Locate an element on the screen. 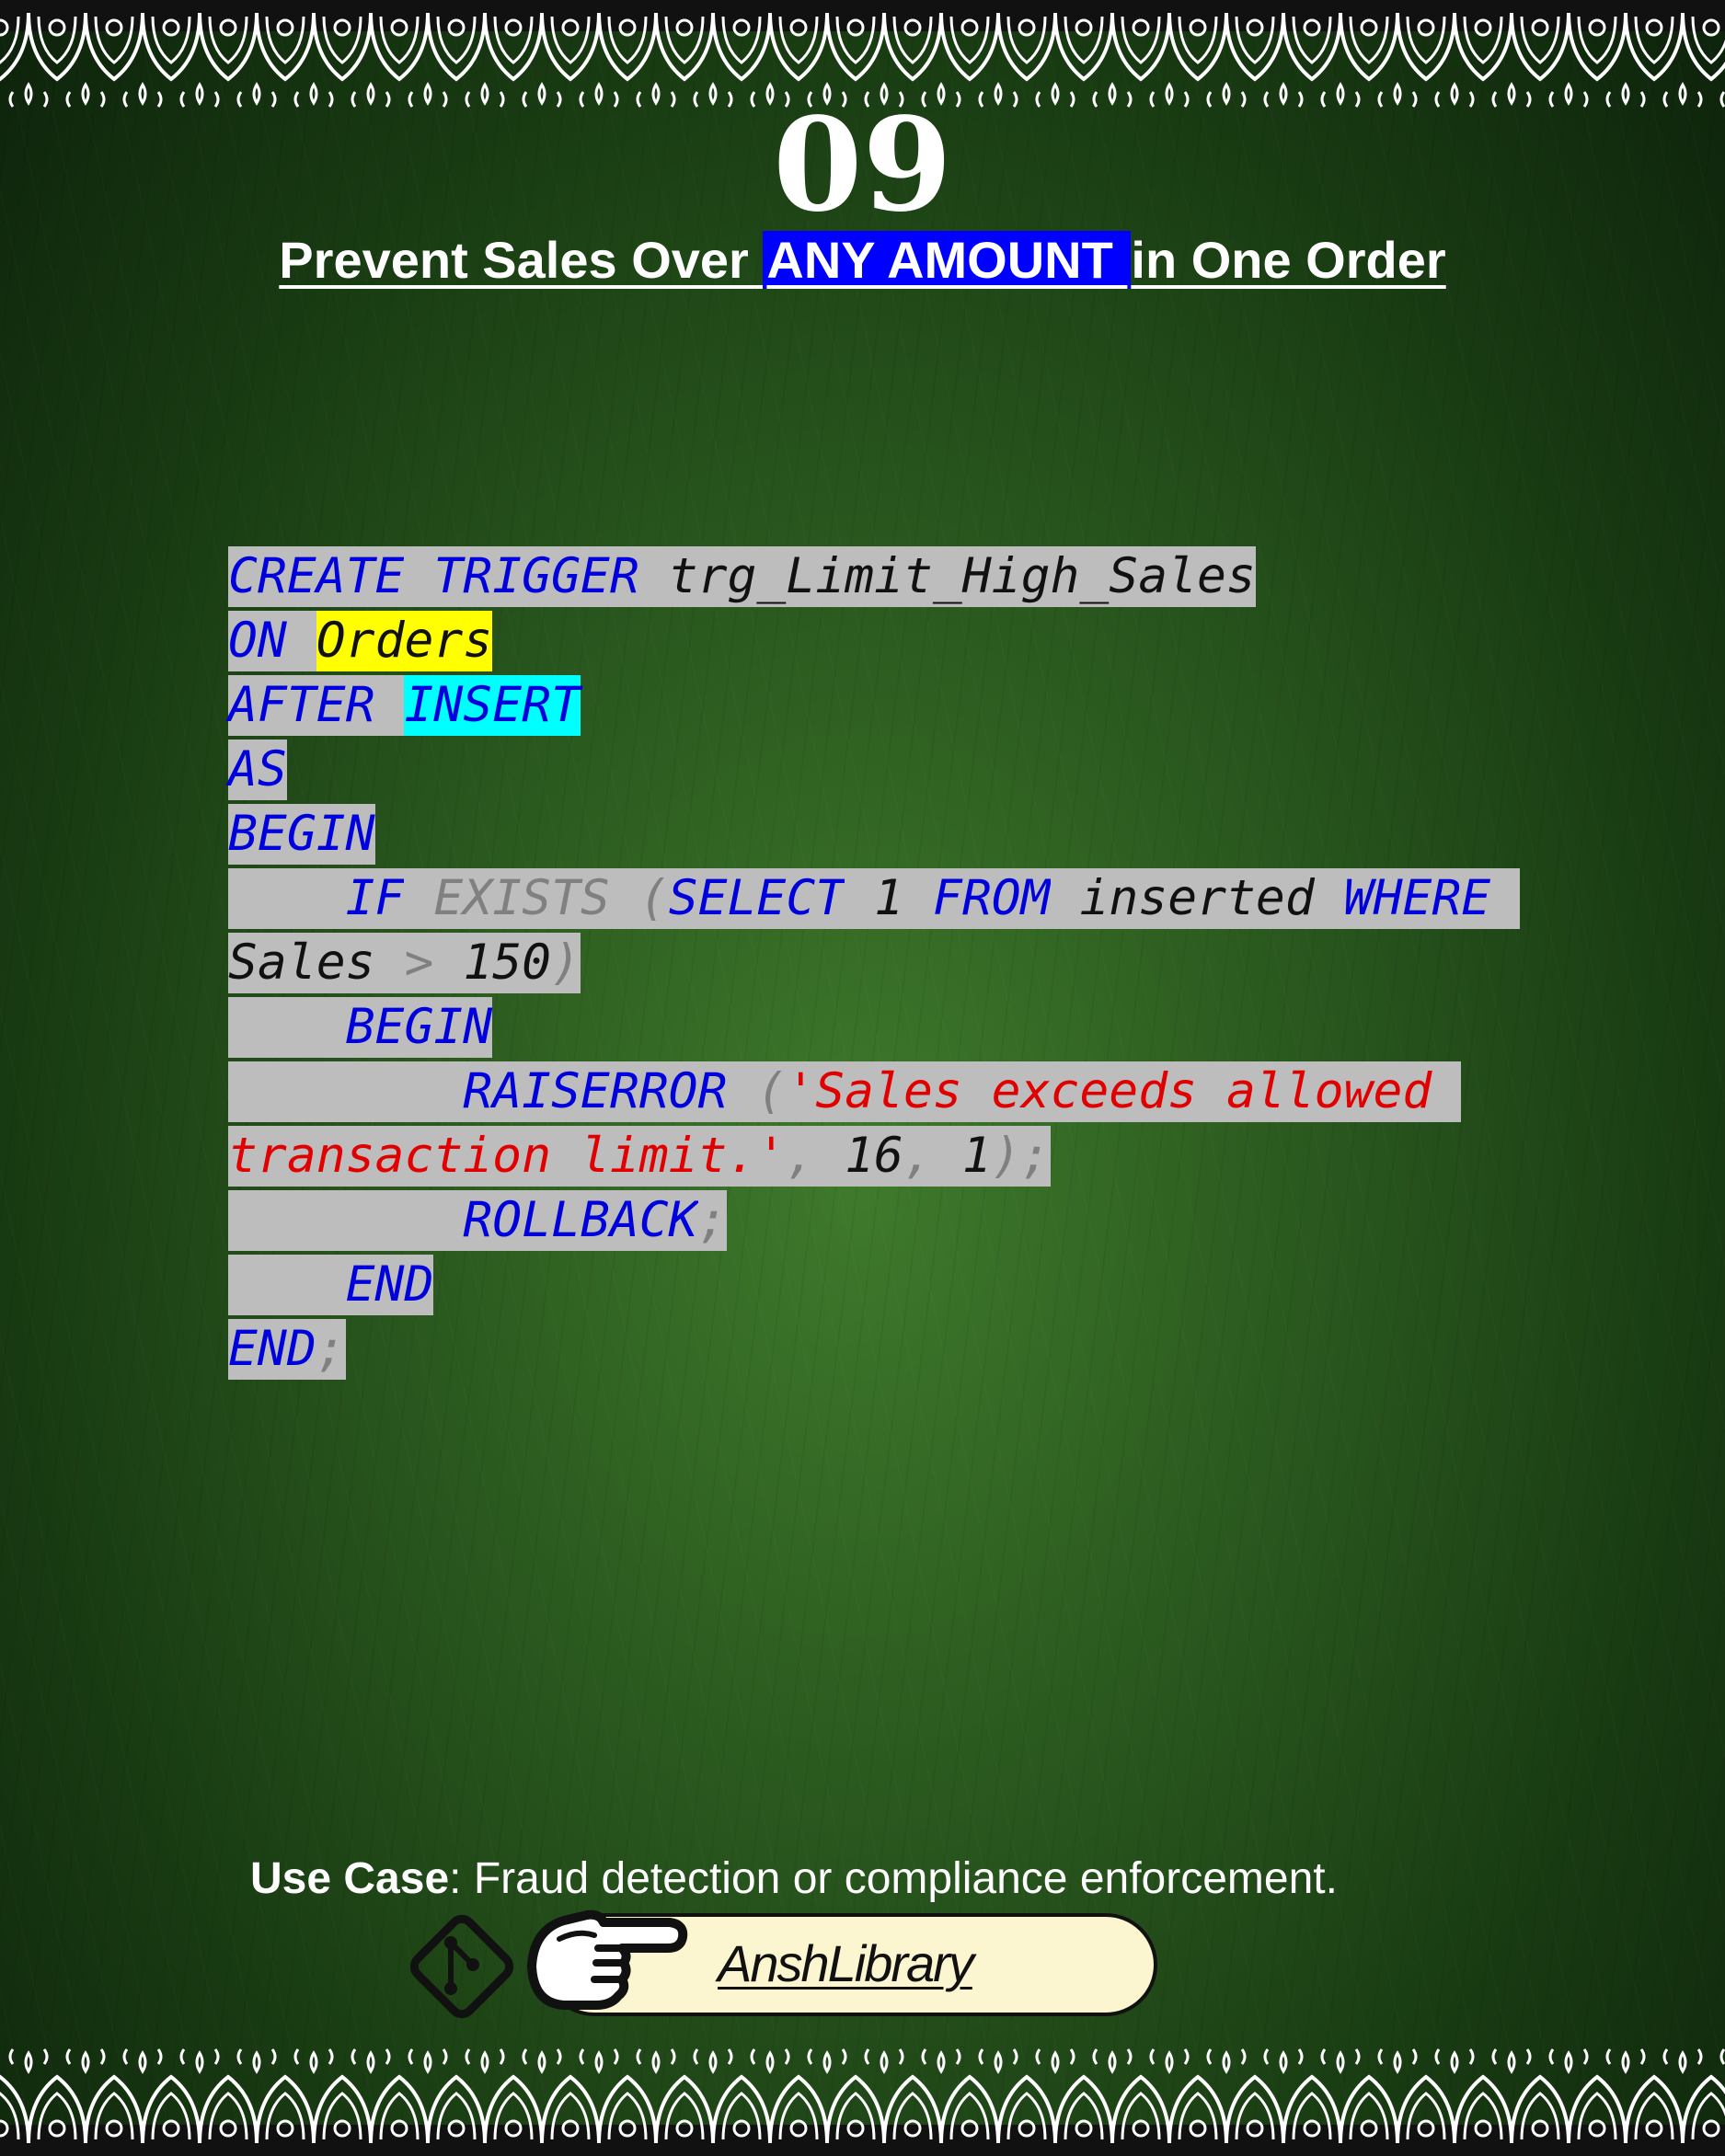  code-token: trg_Limit_High_Sales is located at coordinates (962, 576).